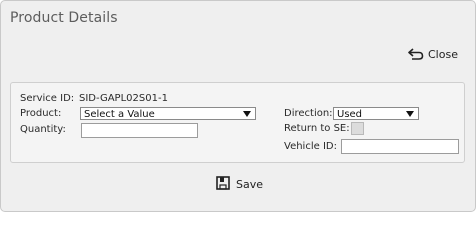  I want to click on vehicle-id-input, so click(400, 146).